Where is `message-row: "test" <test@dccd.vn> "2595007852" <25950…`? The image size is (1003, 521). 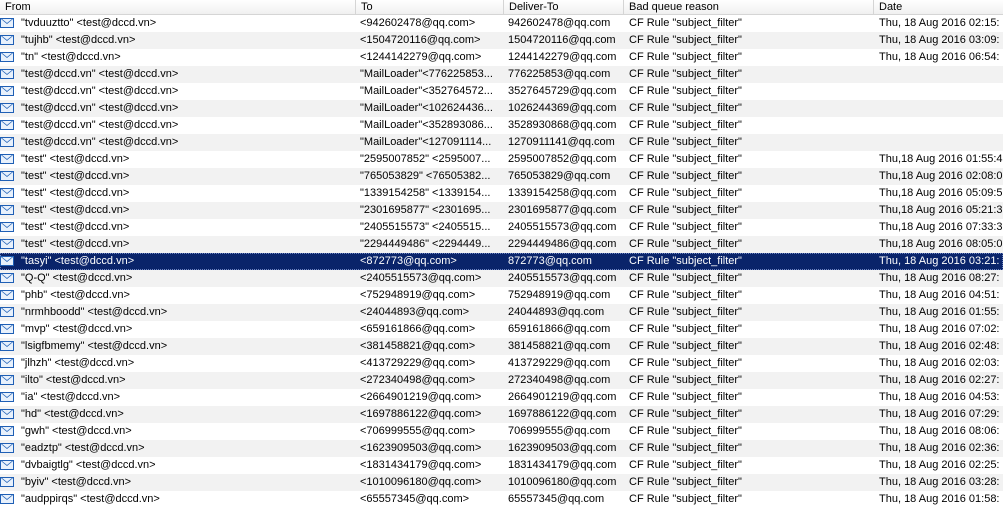
message-row: "test" <test@dccd.vn> "2595007852" <25950… is located at coordinates (501, 159).